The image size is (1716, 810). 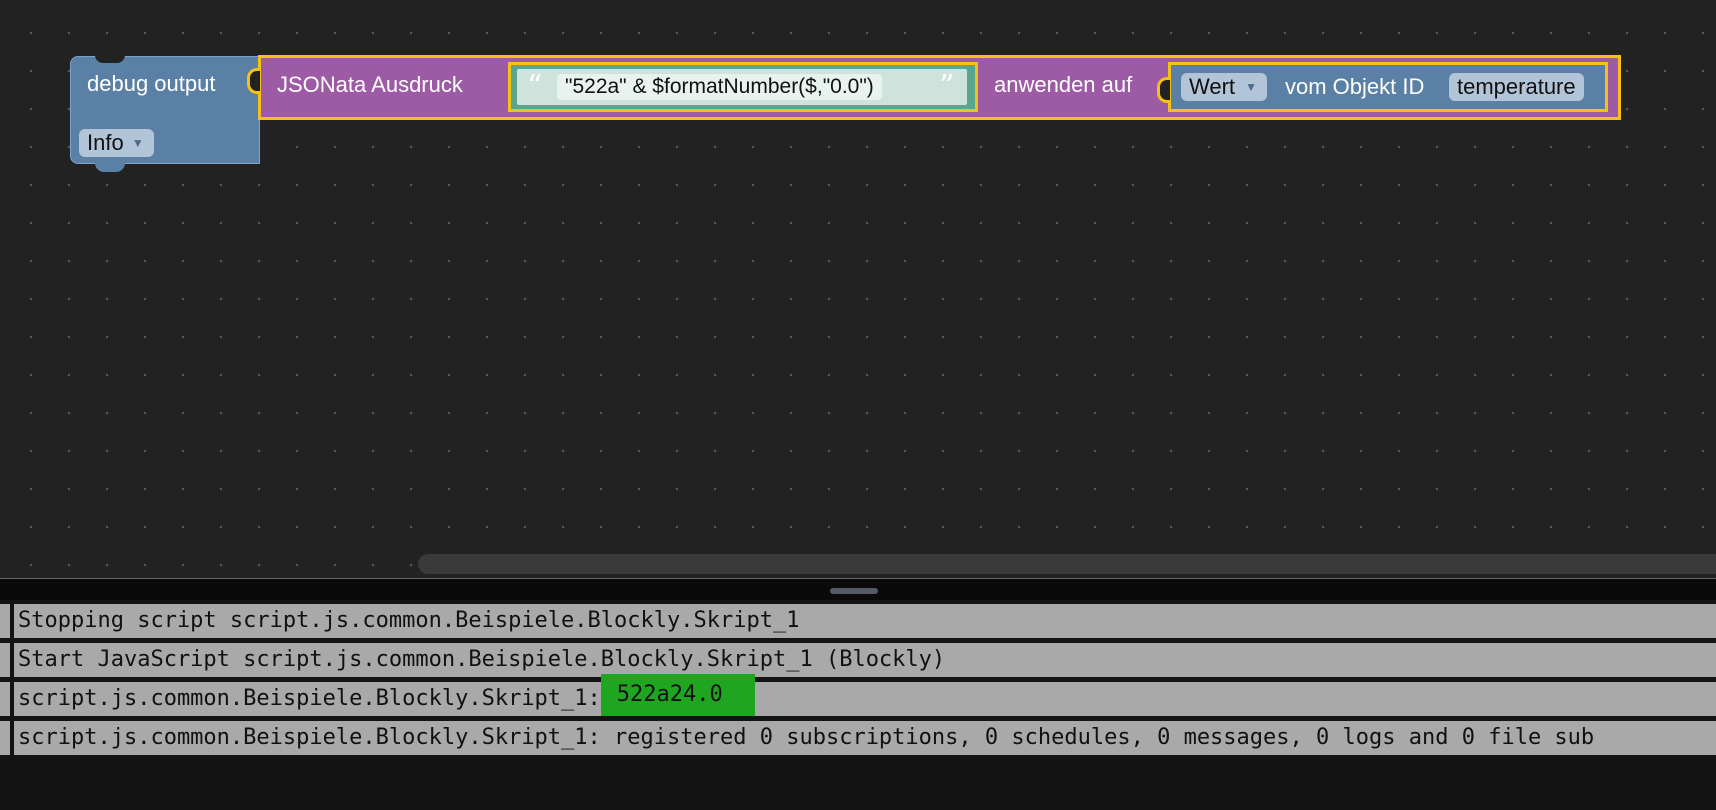 I want to click on text-block-body: “ "522a" & $formatNumber($,"0.0") ”, so click(x=742, y=87).